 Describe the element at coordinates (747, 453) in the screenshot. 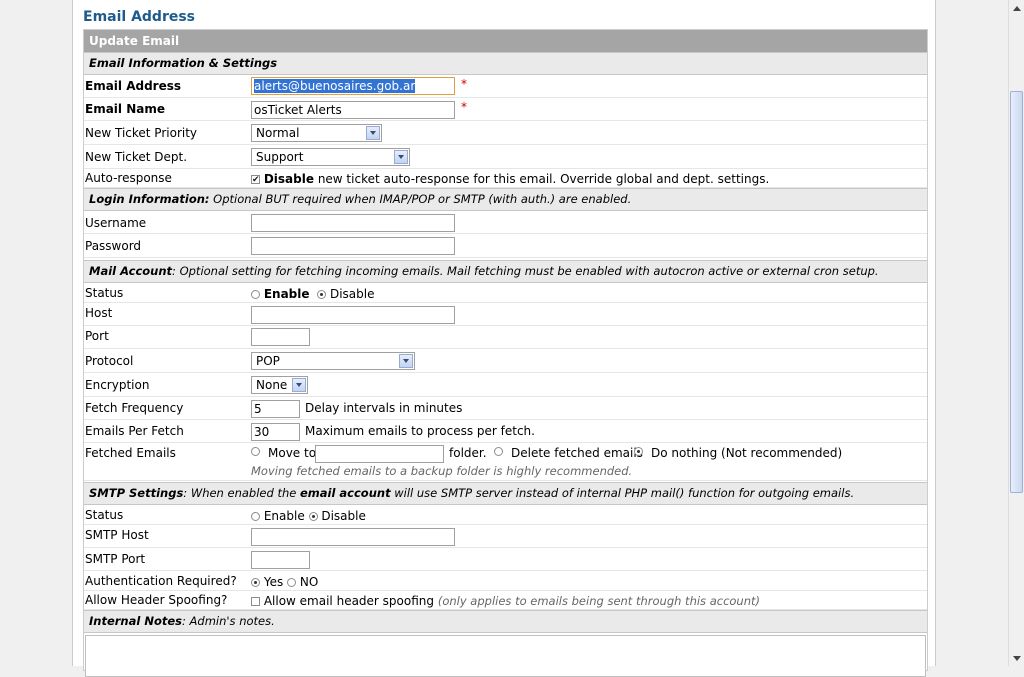

I see `do-nothing-label: Do nothing (Not recommended)` at that location.